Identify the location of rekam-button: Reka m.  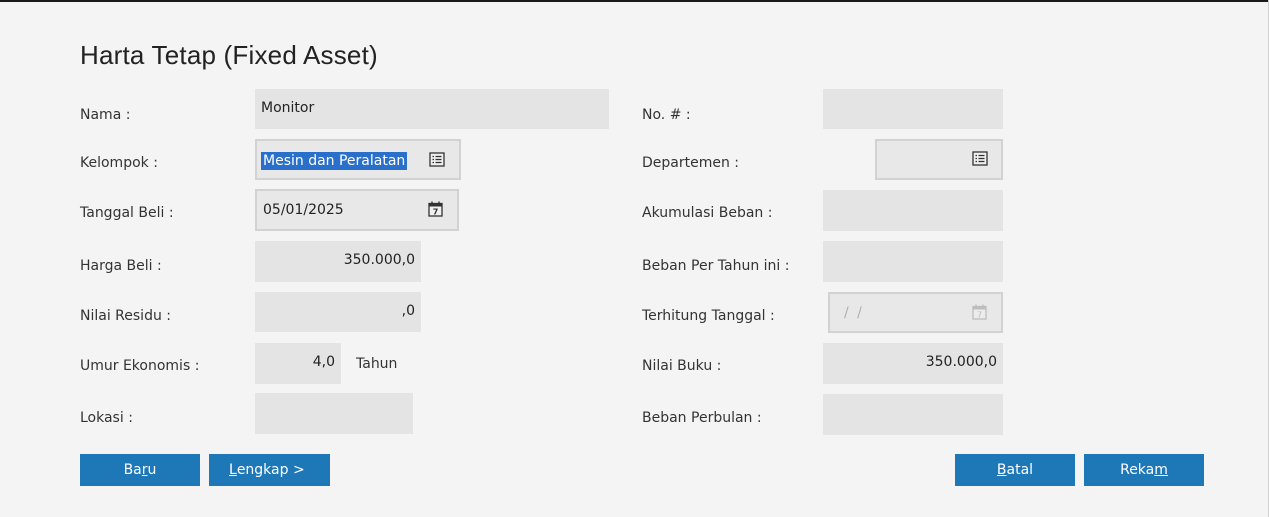
(1144, 470).